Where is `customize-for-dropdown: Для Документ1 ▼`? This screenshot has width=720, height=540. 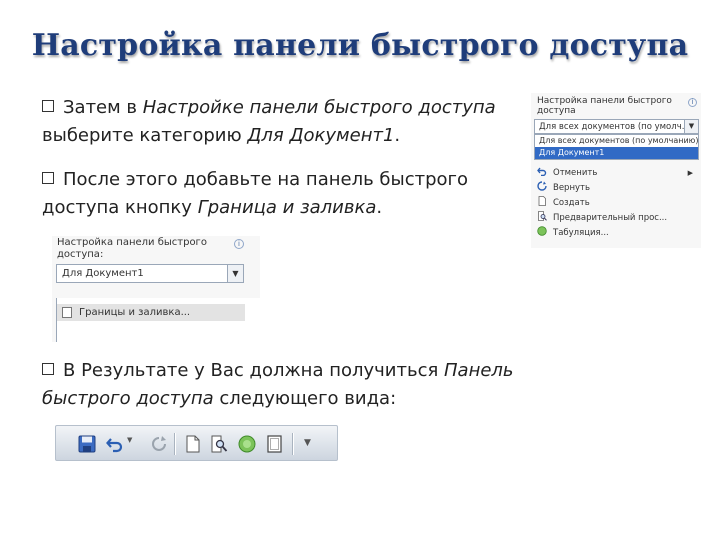 customize-for-dropdown: Для Документ1 ▼ is located at coordinates (150, 273).